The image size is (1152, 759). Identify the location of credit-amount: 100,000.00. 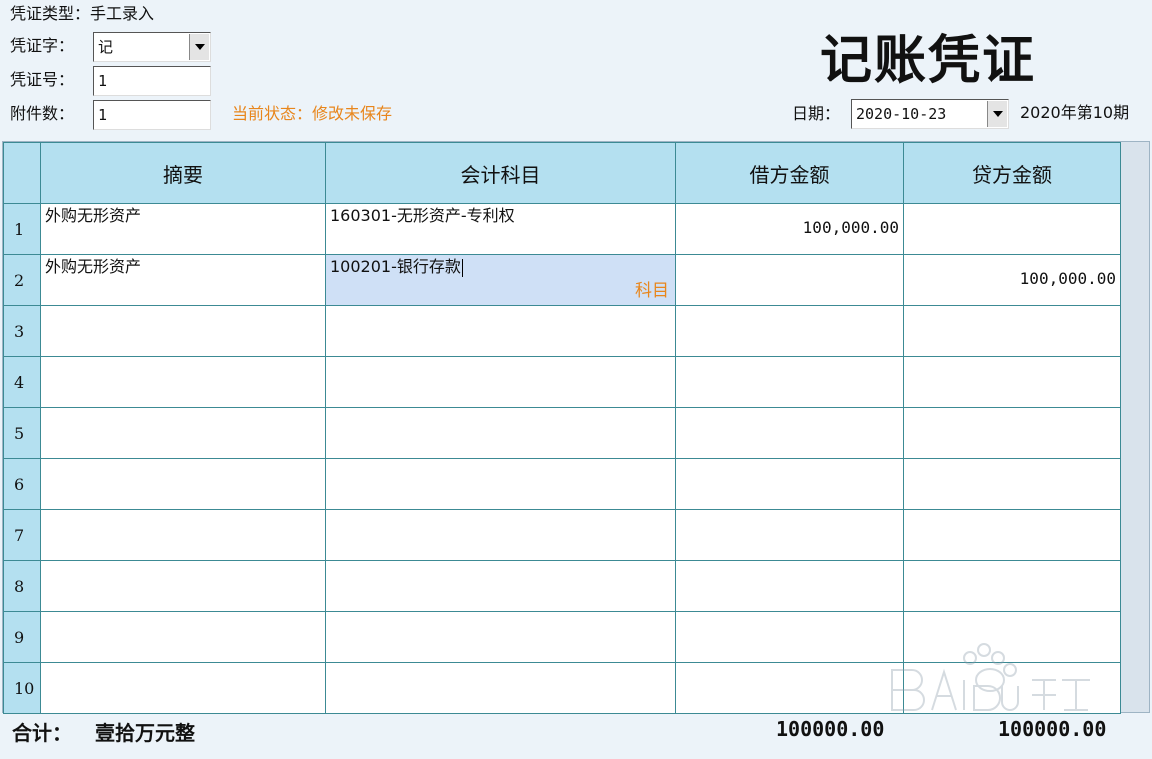
(1067, 278).